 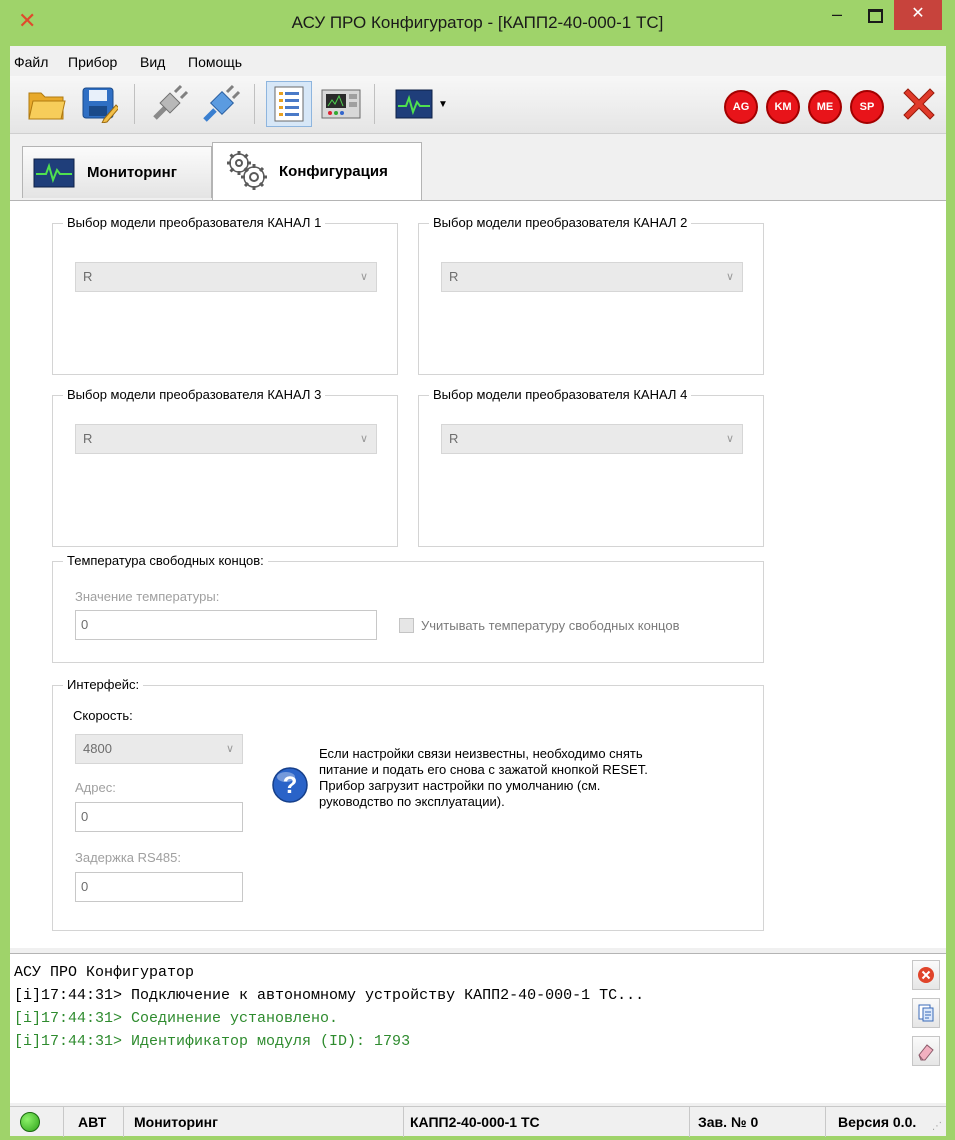 I want to click on tab-monitoring-label: Мониторинг, so click(x=132, y=172).